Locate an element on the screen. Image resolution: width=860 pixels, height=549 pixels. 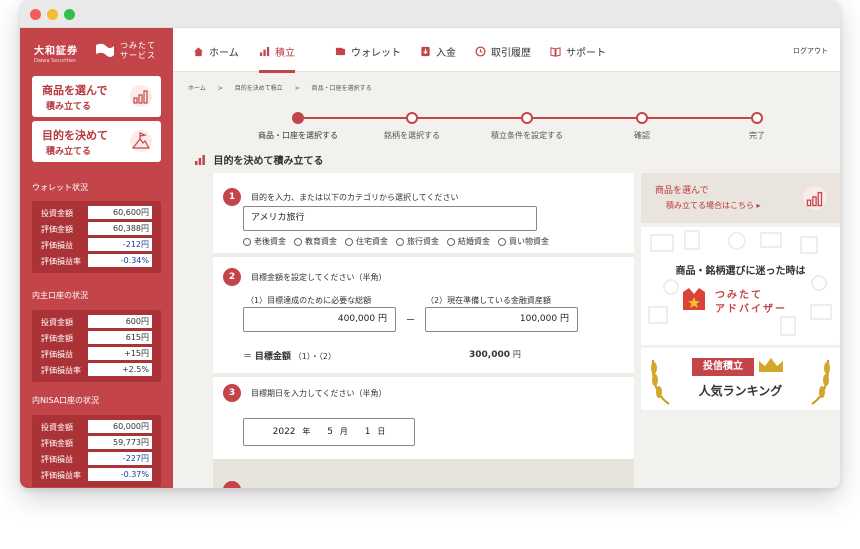
stat-key: 評価損益率 is located at coordinates (61, 370).